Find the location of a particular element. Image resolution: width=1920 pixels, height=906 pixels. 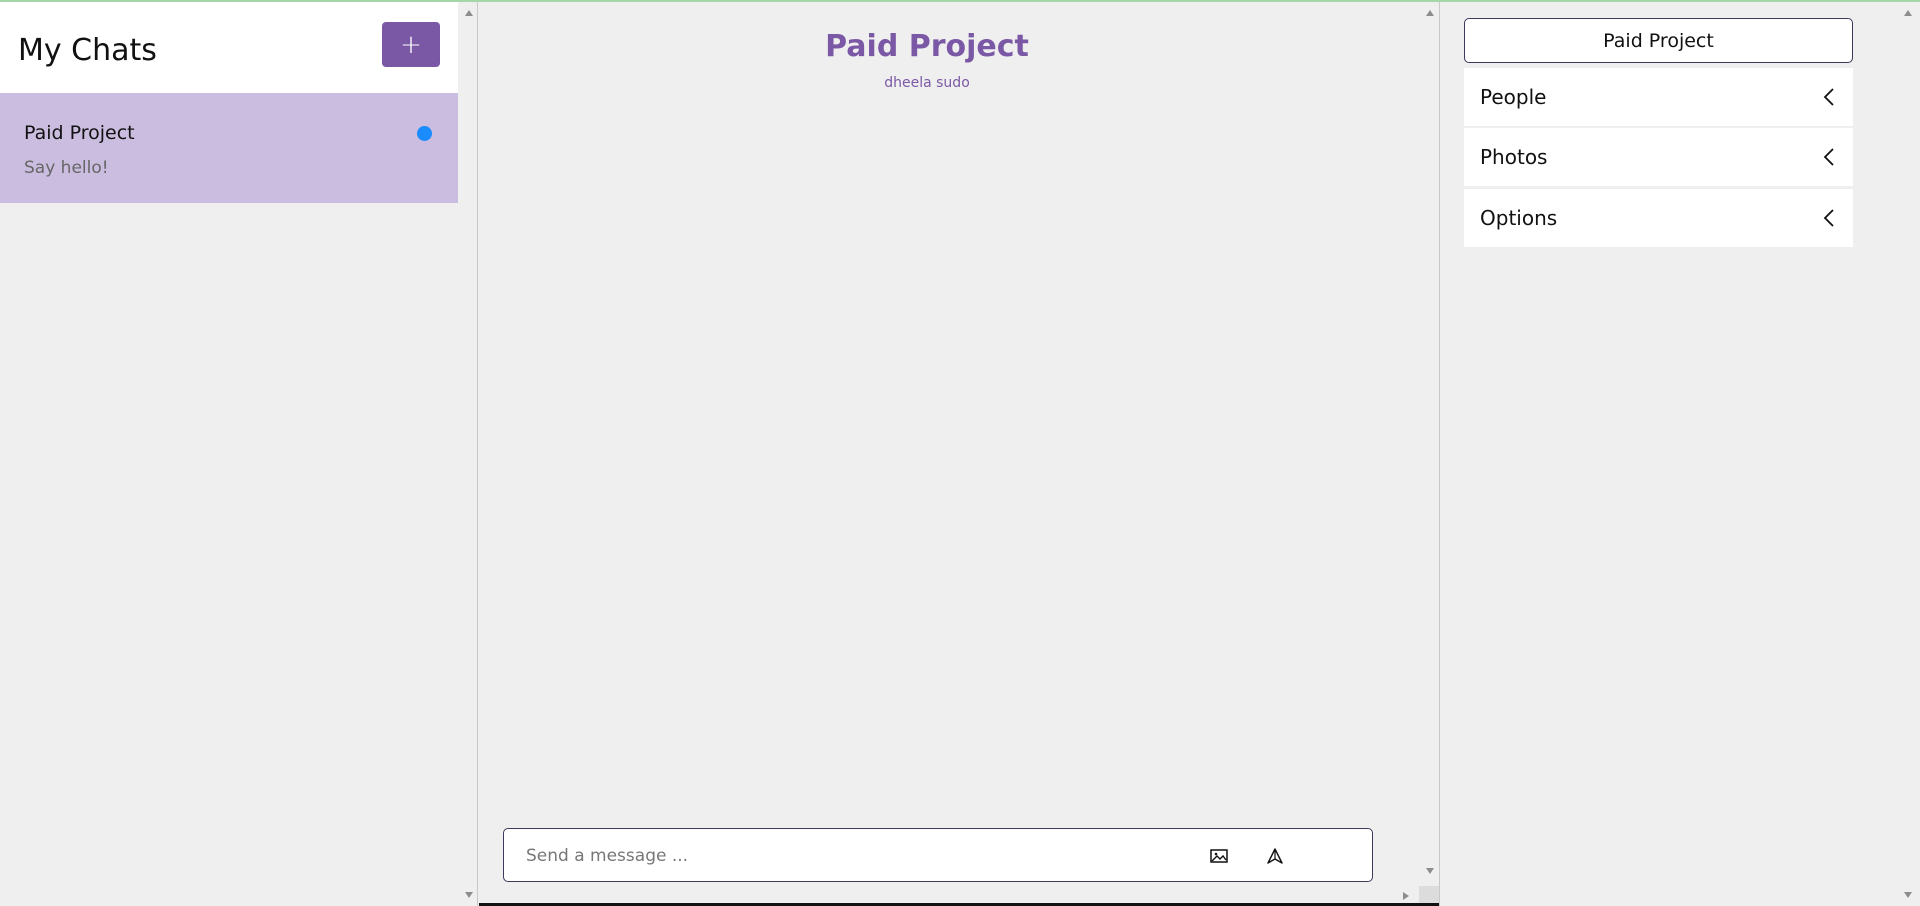

chat-item-name: Paid Project is located at coordinates (79, 133).